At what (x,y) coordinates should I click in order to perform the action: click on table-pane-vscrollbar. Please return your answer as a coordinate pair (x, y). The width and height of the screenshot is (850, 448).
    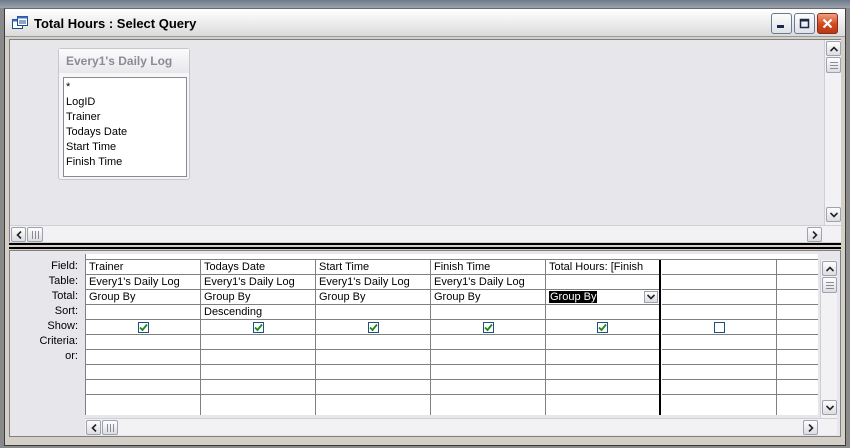
    Looking at the image, I should click on (832, 132).